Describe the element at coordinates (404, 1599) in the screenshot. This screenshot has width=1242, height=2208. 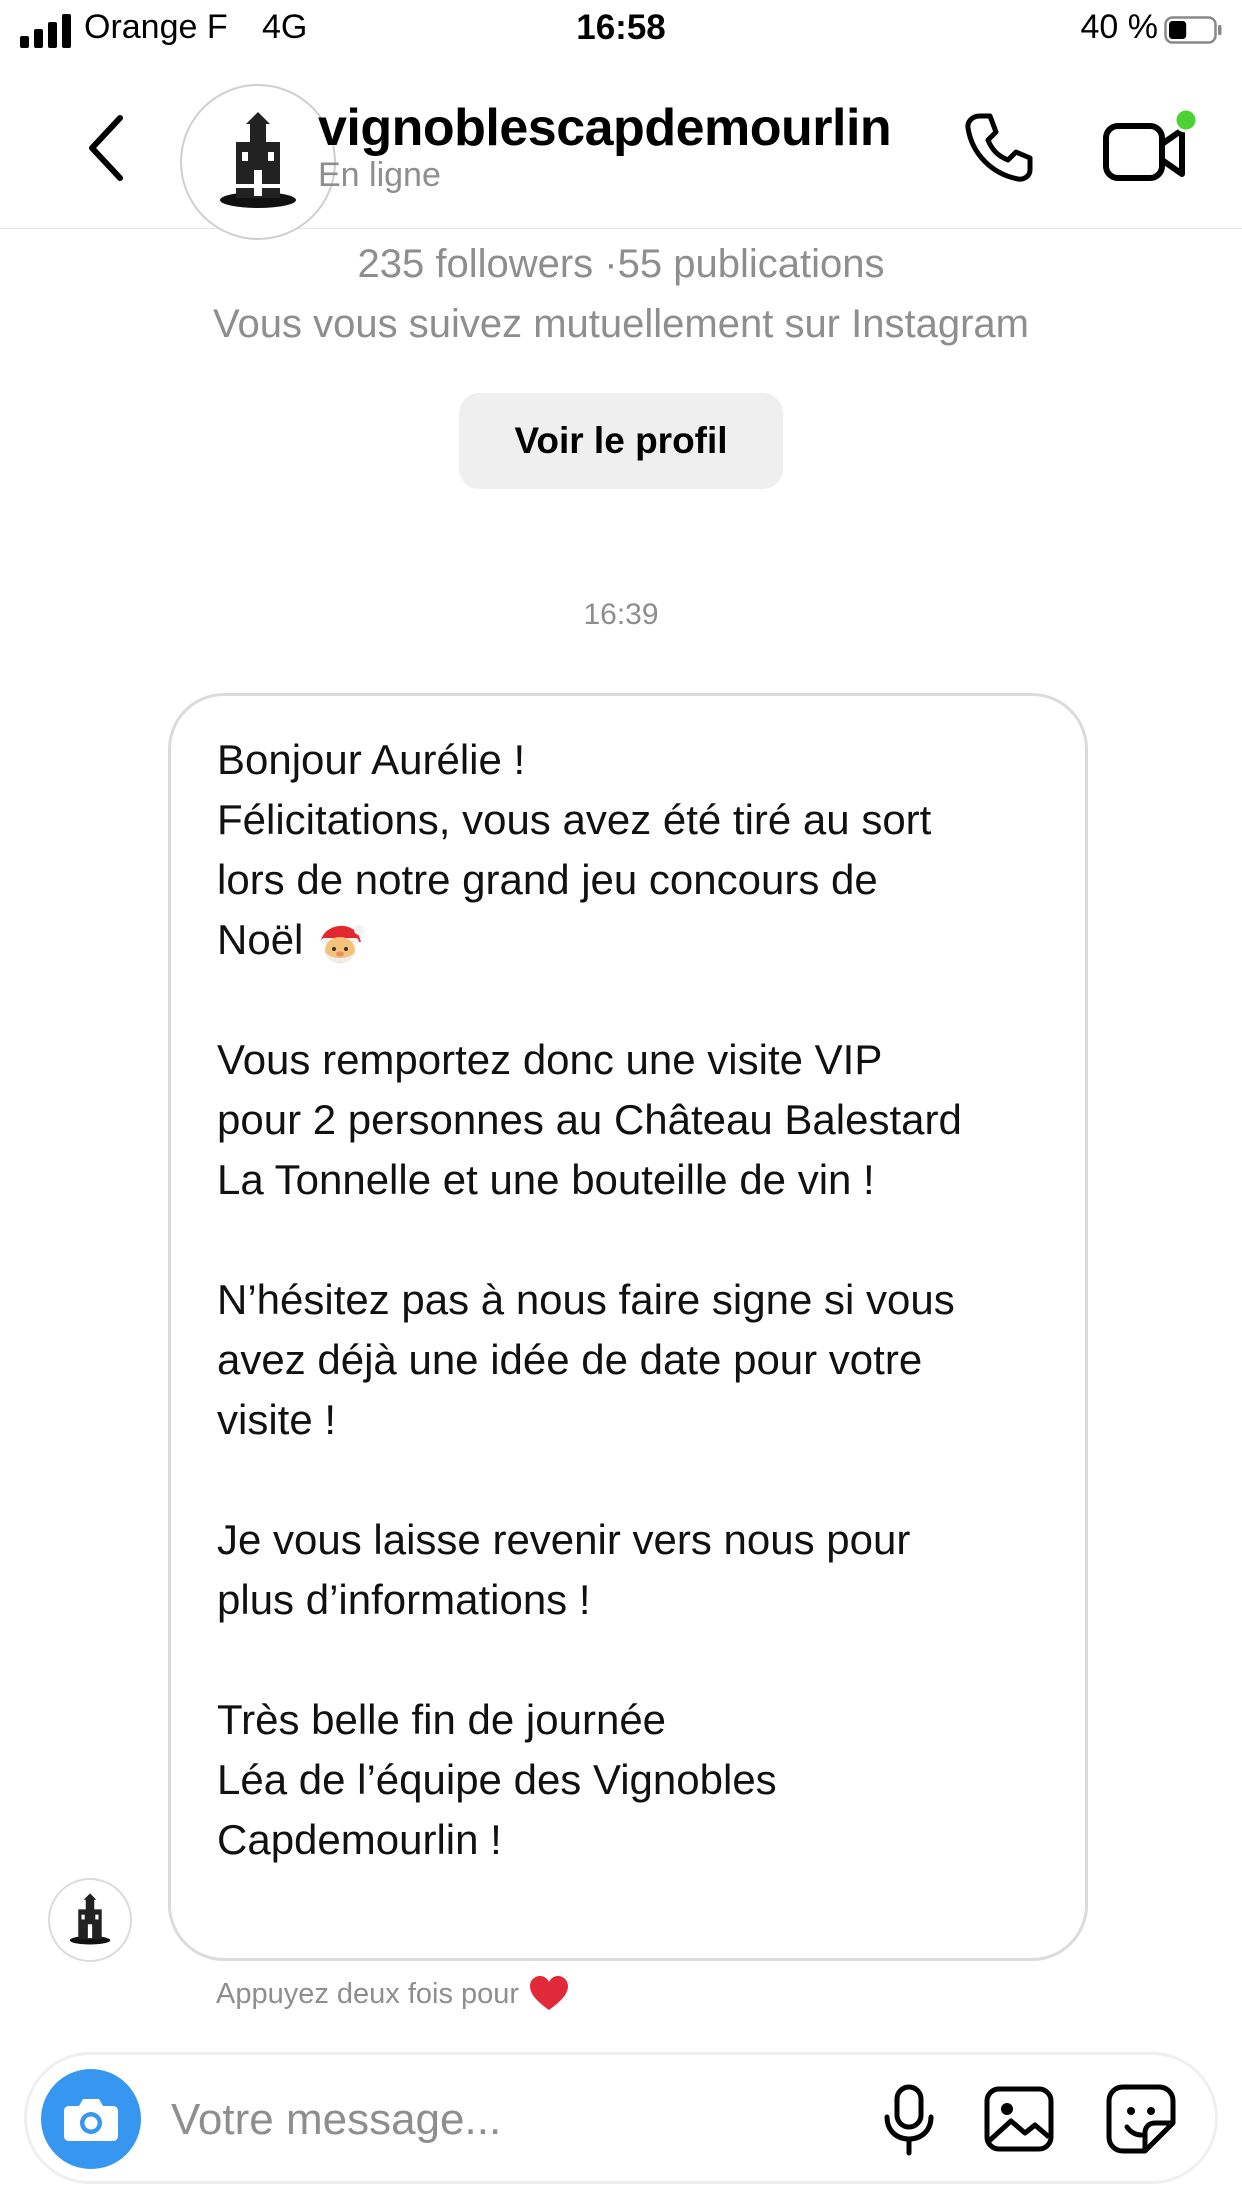
I see `message-line: plus d’informations !` at that location.